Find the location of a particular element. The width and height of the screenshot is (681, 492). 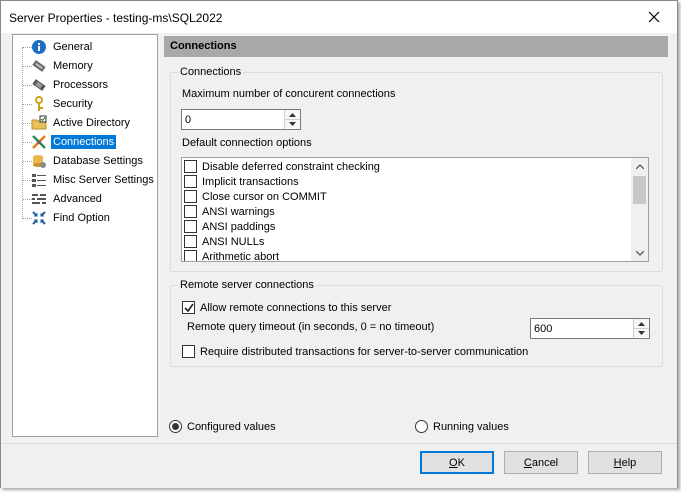

close-icon is located at coordinates (654, 17).